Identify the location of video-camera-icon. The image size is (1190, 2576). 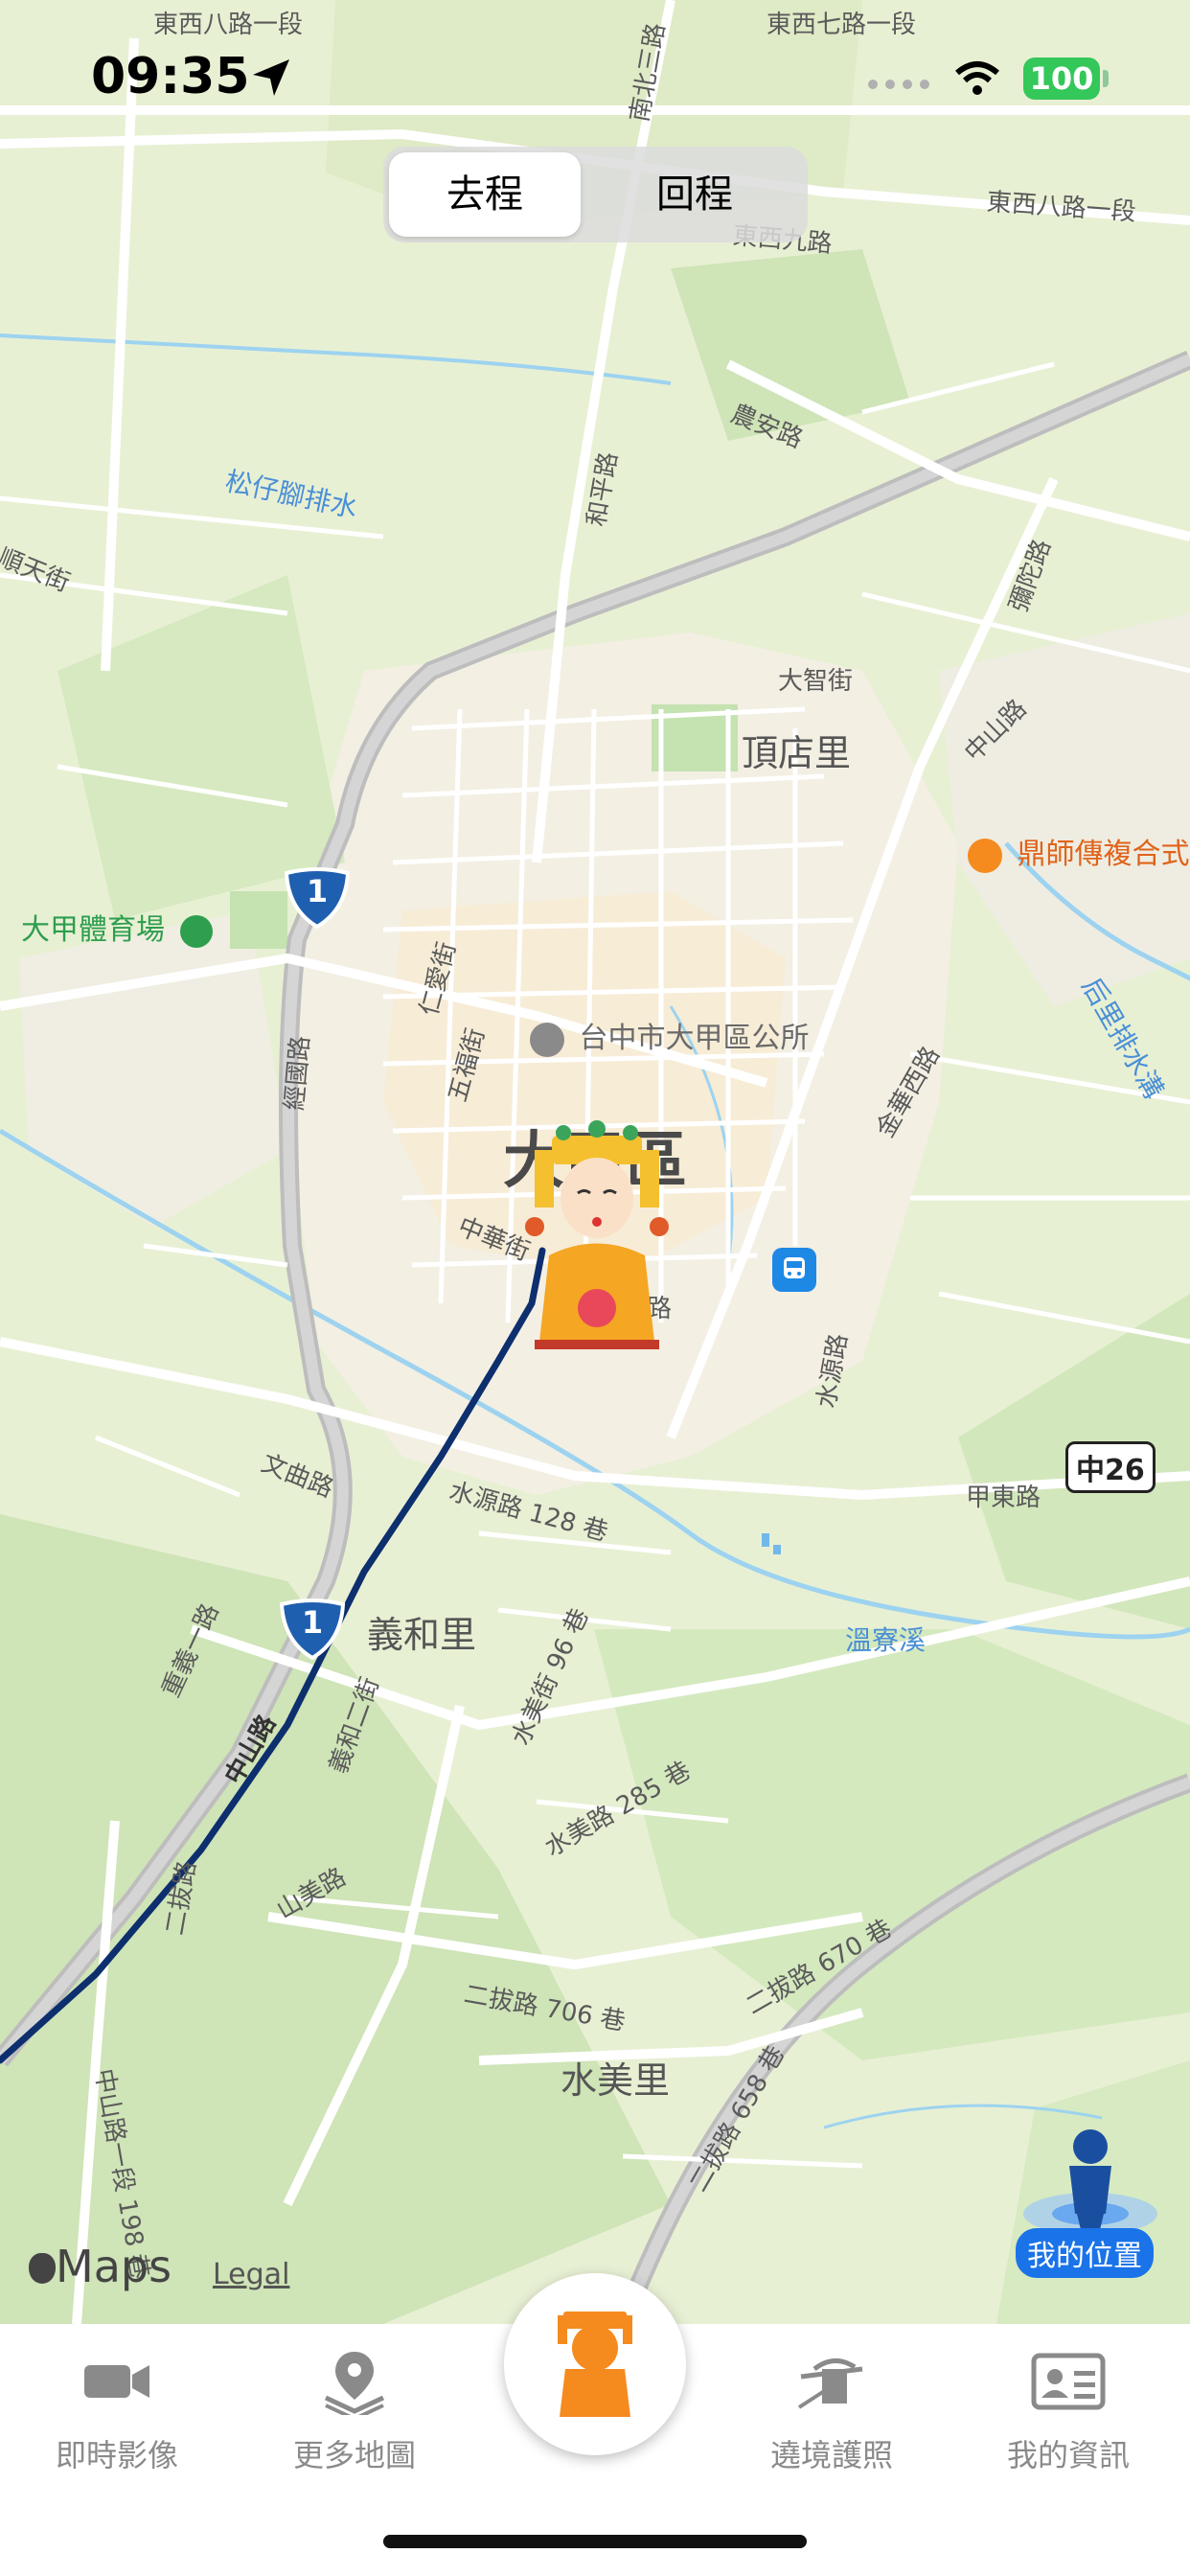
(117, 2381).